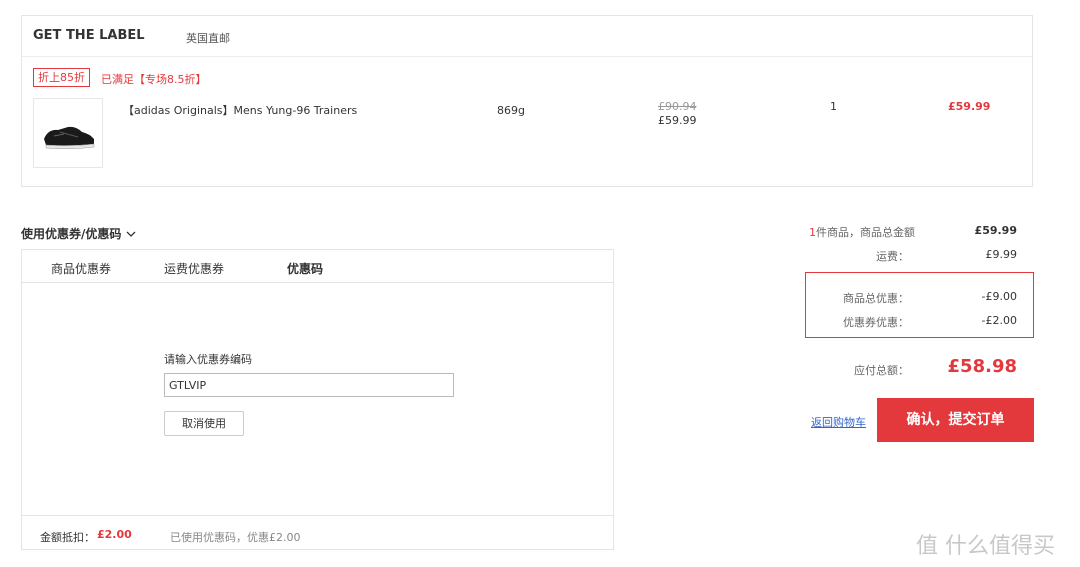  I want to click on store-name: GET THE LABEL, so click(89, 35).